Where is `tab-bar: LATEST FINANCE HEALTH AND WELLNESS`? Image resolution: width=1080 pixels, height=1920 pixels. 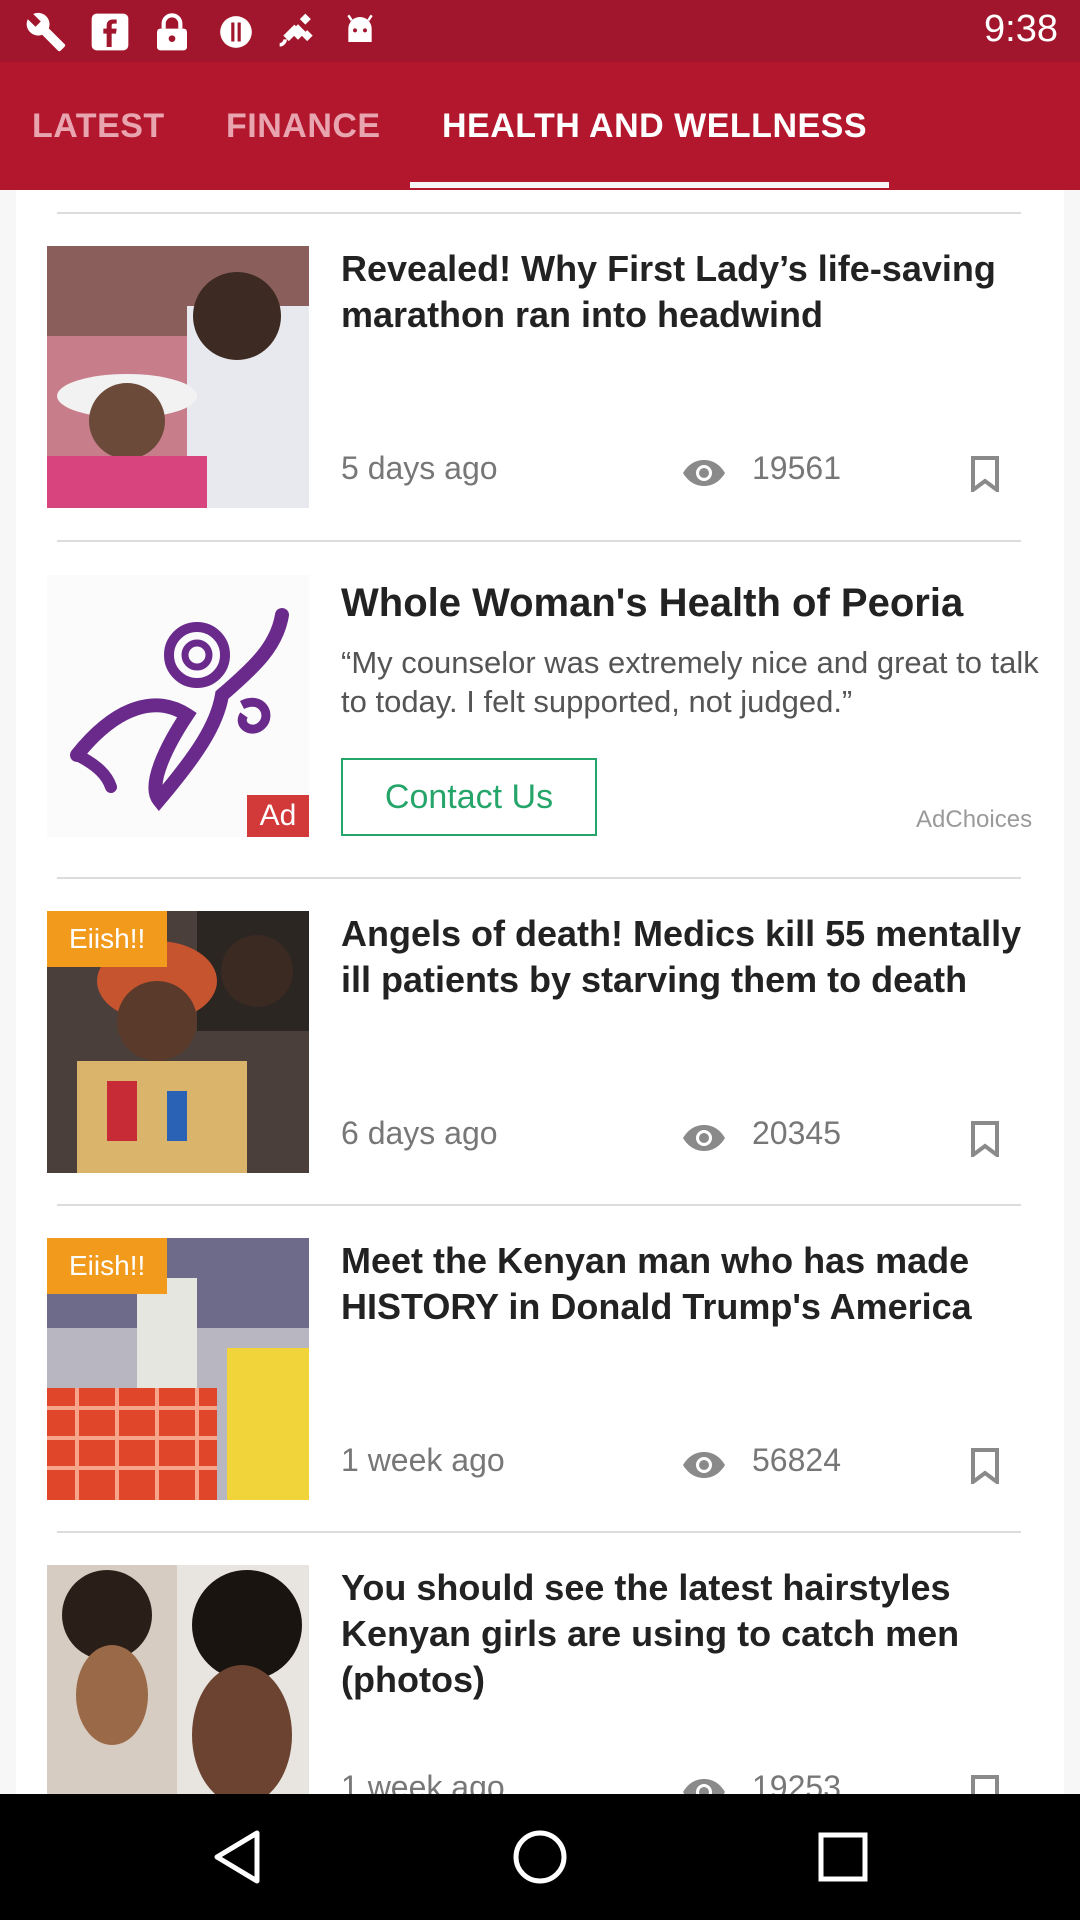 tab-bar: LATEST FINANCE HEALTH AND WELLNESS is located at coordinates (540, 126).